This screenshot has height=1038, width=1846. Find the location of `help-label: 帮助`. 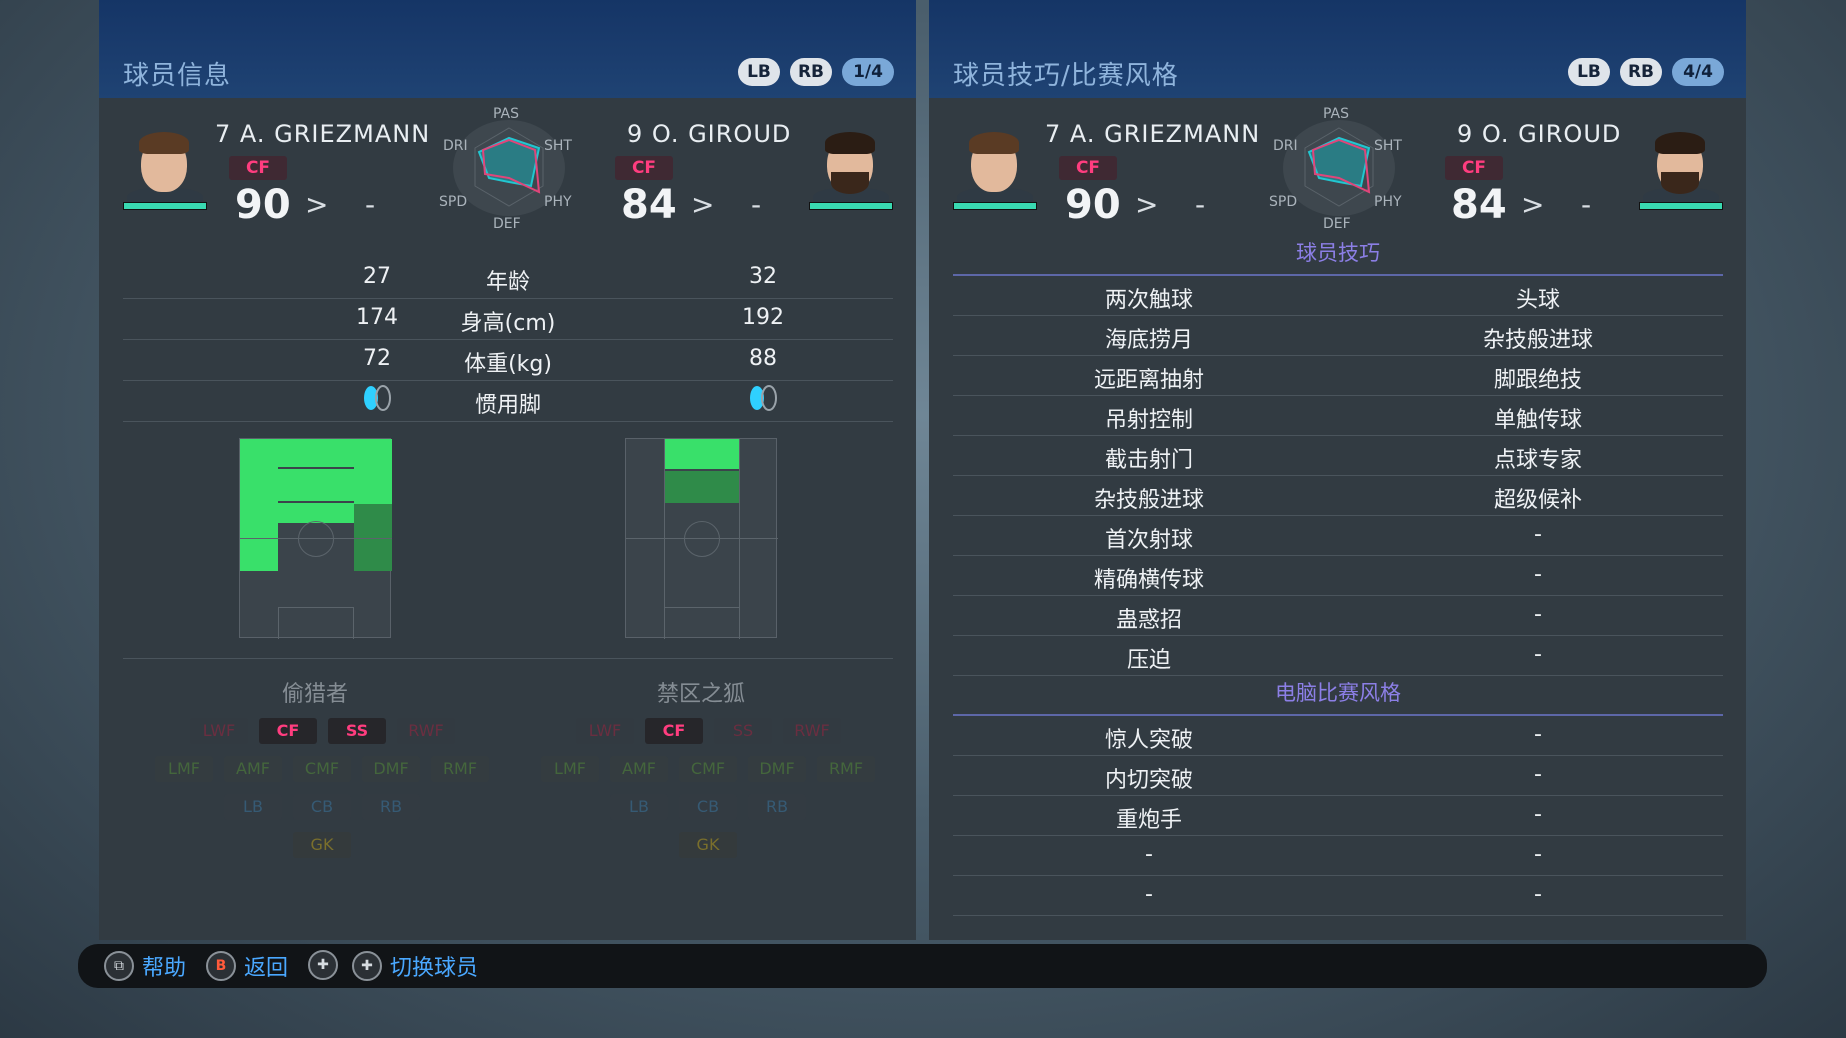

help-label: 帮助 is located at coordinates (164, 968).